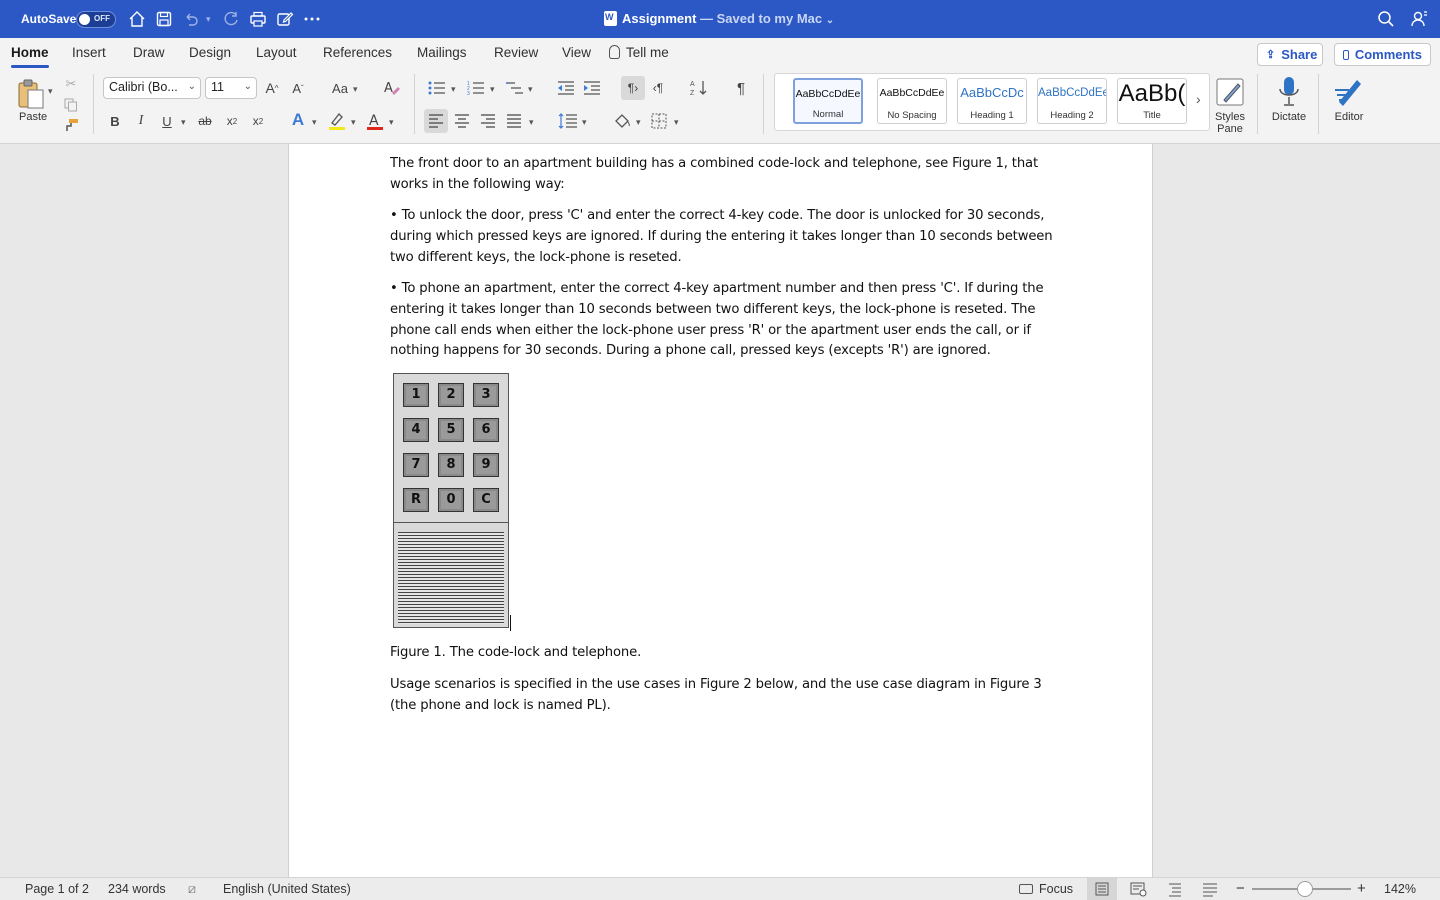 The height and width of the screenshot is (900, 1440). What do you see at coordinates (71, 84) in the screenshot?
I see `cut-icon: ✂` at bounding box center [71, 84].